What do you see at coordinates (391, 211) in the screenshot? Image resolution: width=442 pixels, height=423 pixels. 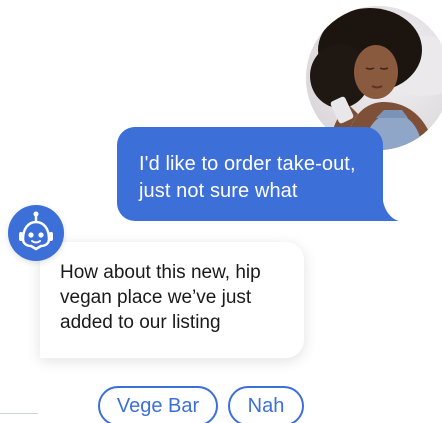 I see `user-bubble-tail` at bounding box center [391, 211].